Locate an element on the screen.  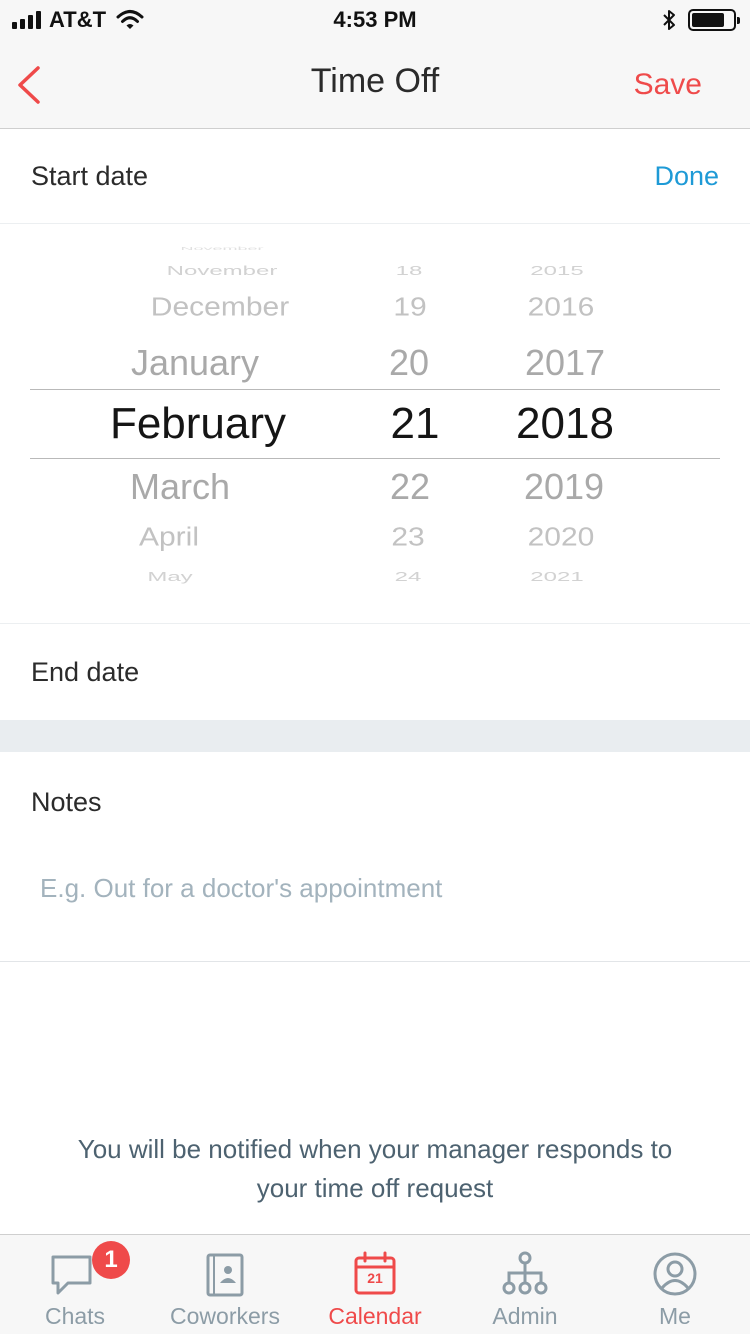
picker-selection-top-line is located at coordinates (375, 389).